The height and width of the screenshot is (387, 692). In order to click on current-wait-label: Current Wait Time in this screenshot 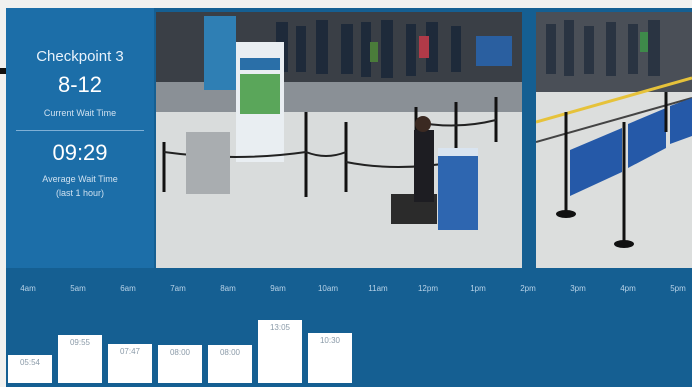, I will do `click(80, 113)`.